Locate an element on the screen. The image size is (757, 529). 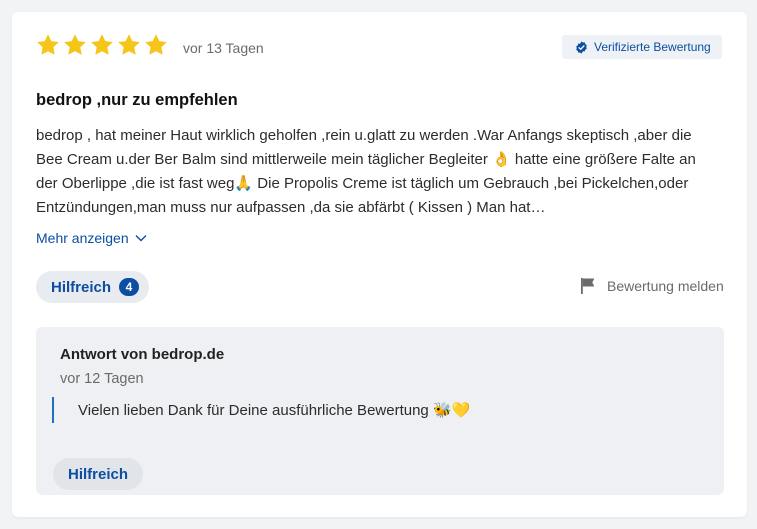
show-more-button: Mehr anzeigen is located at coordinates (91, 238).